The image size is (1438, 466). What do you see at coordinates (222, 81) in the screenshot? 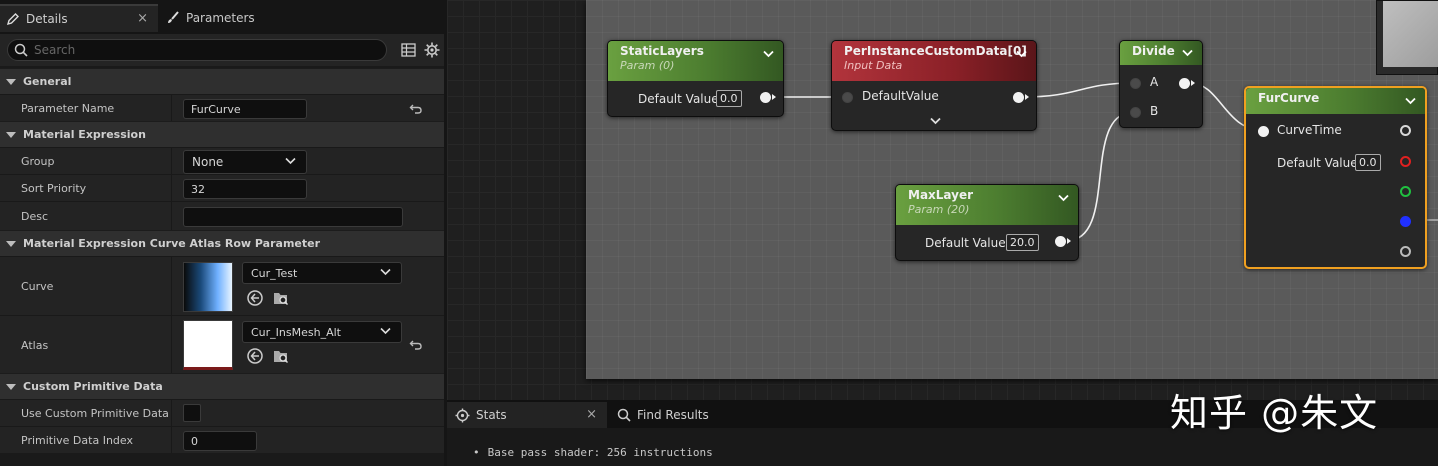
I see `category-general: General` at bounding box center [222, 81].